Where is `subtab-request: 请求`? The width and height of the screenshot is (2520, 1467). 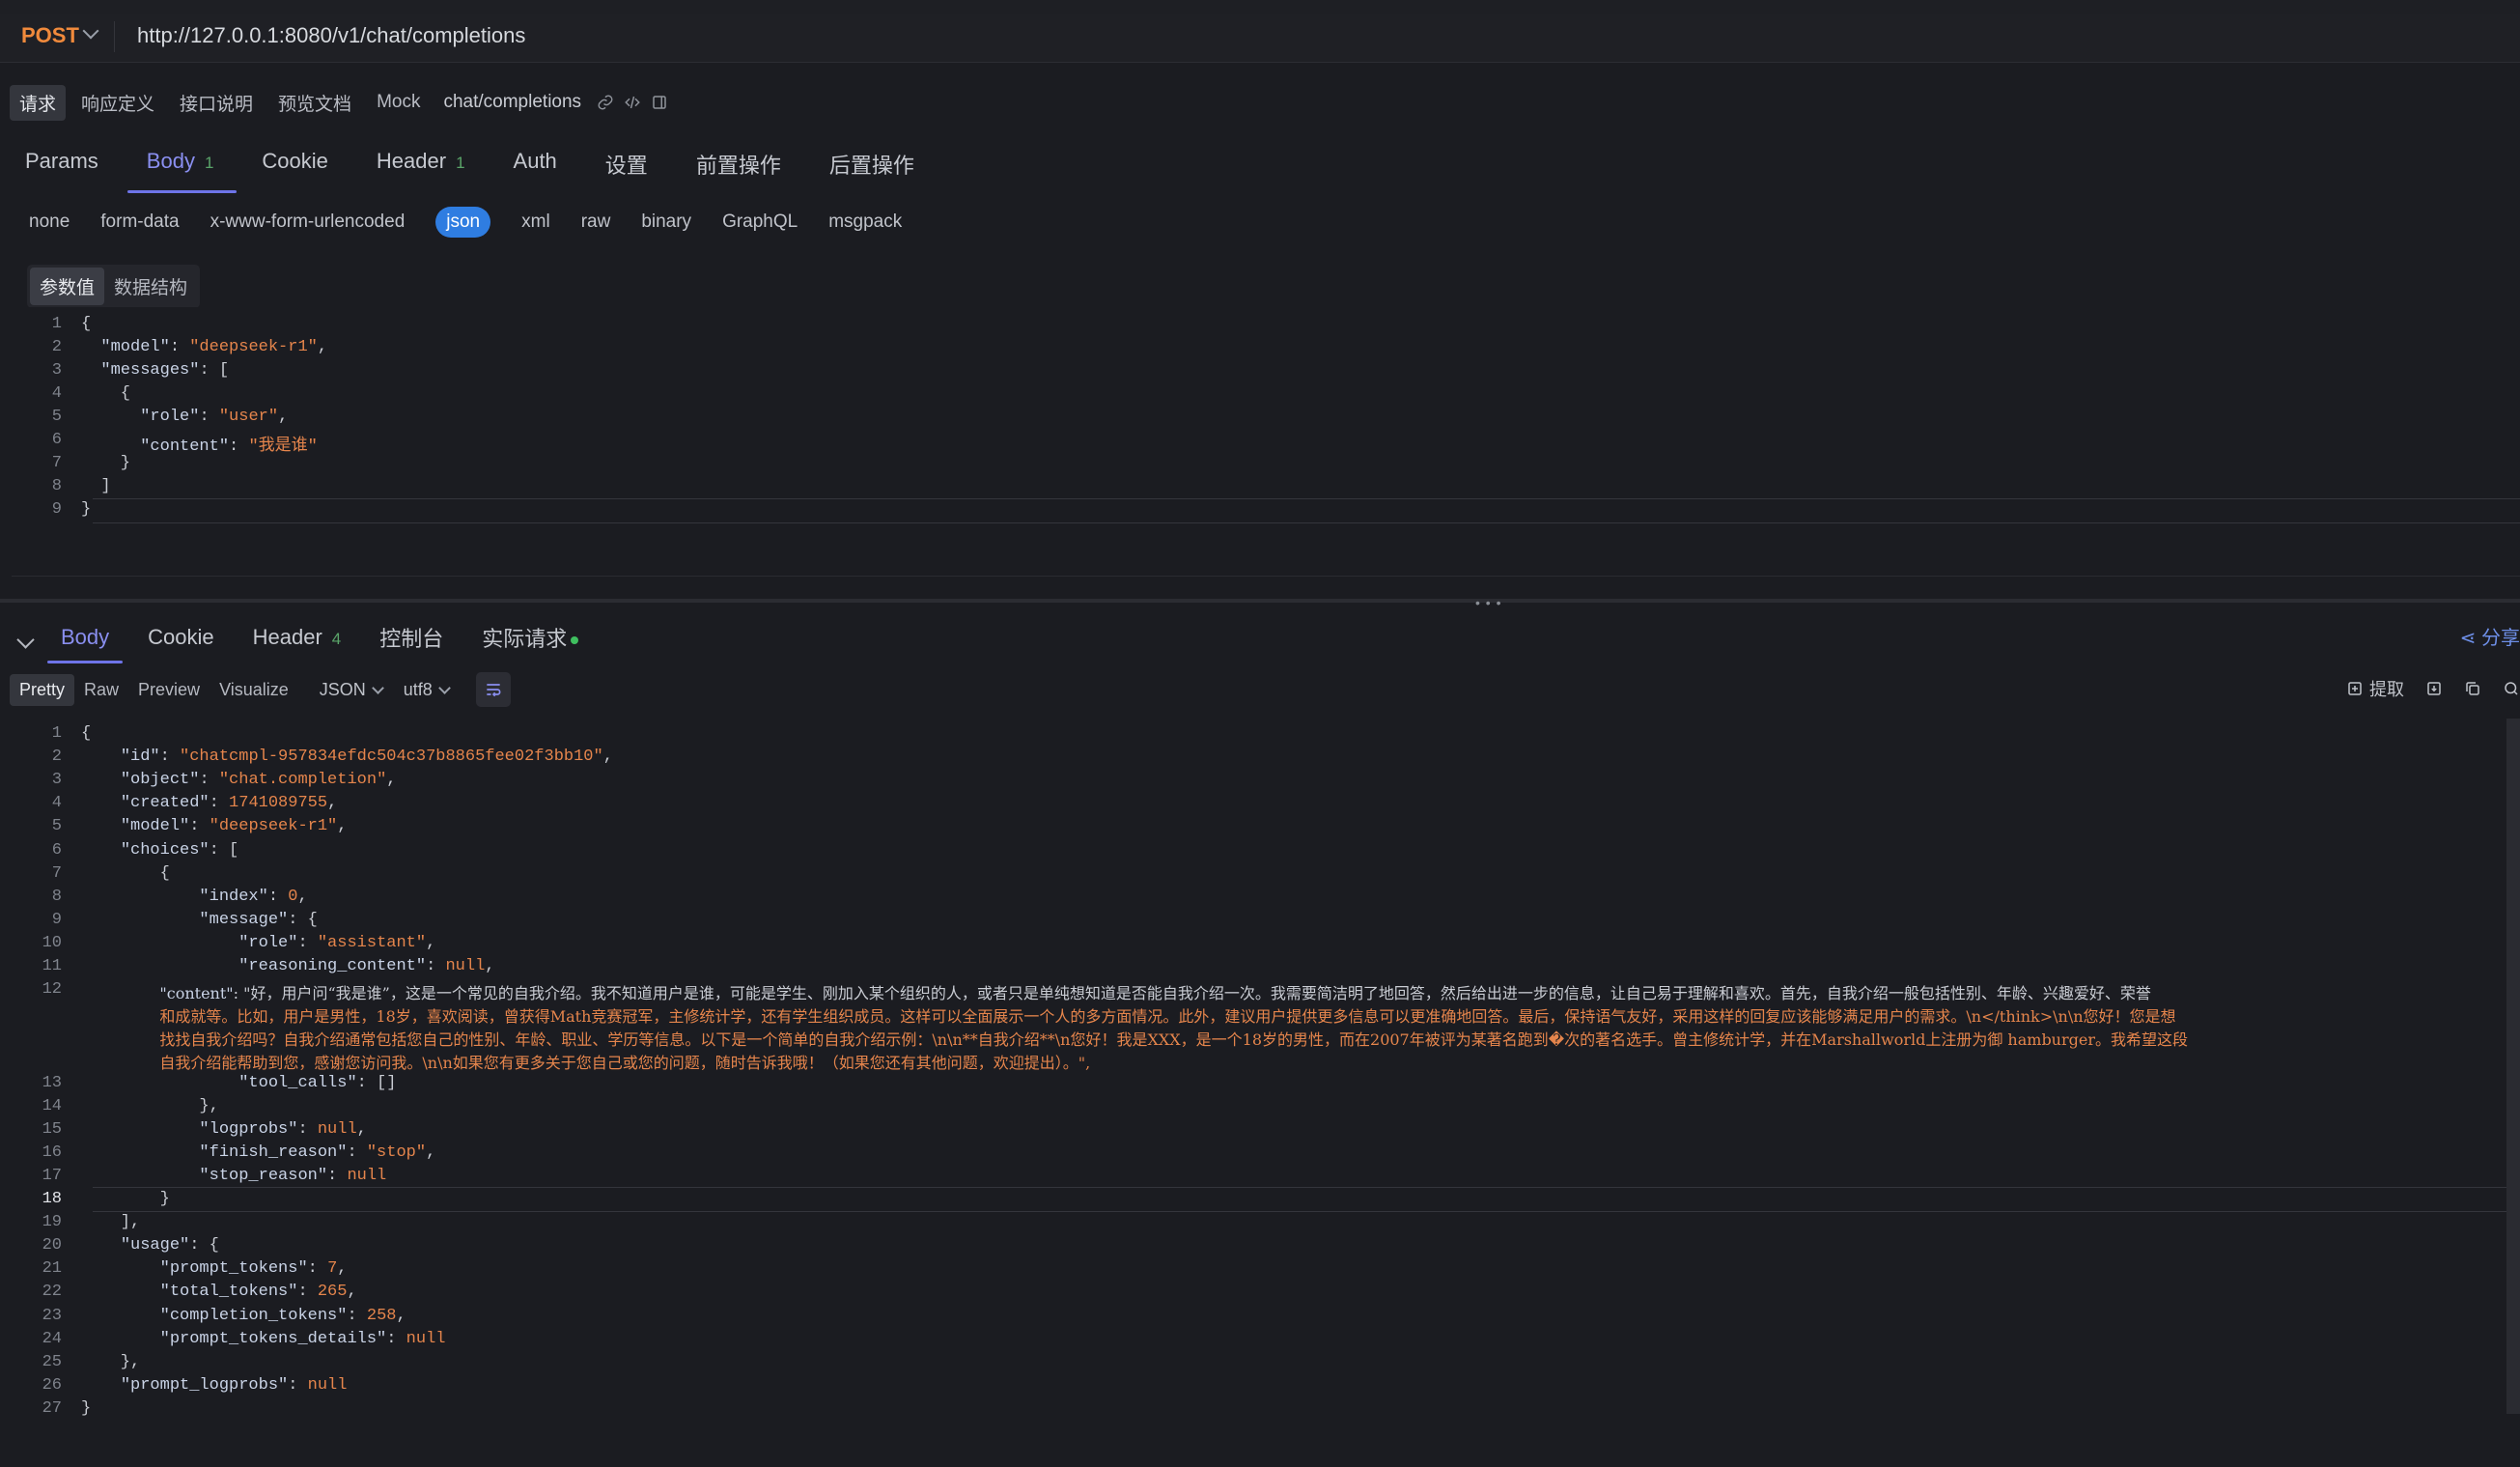
subtab-request: 请求 is located at coordinates (39, 102).